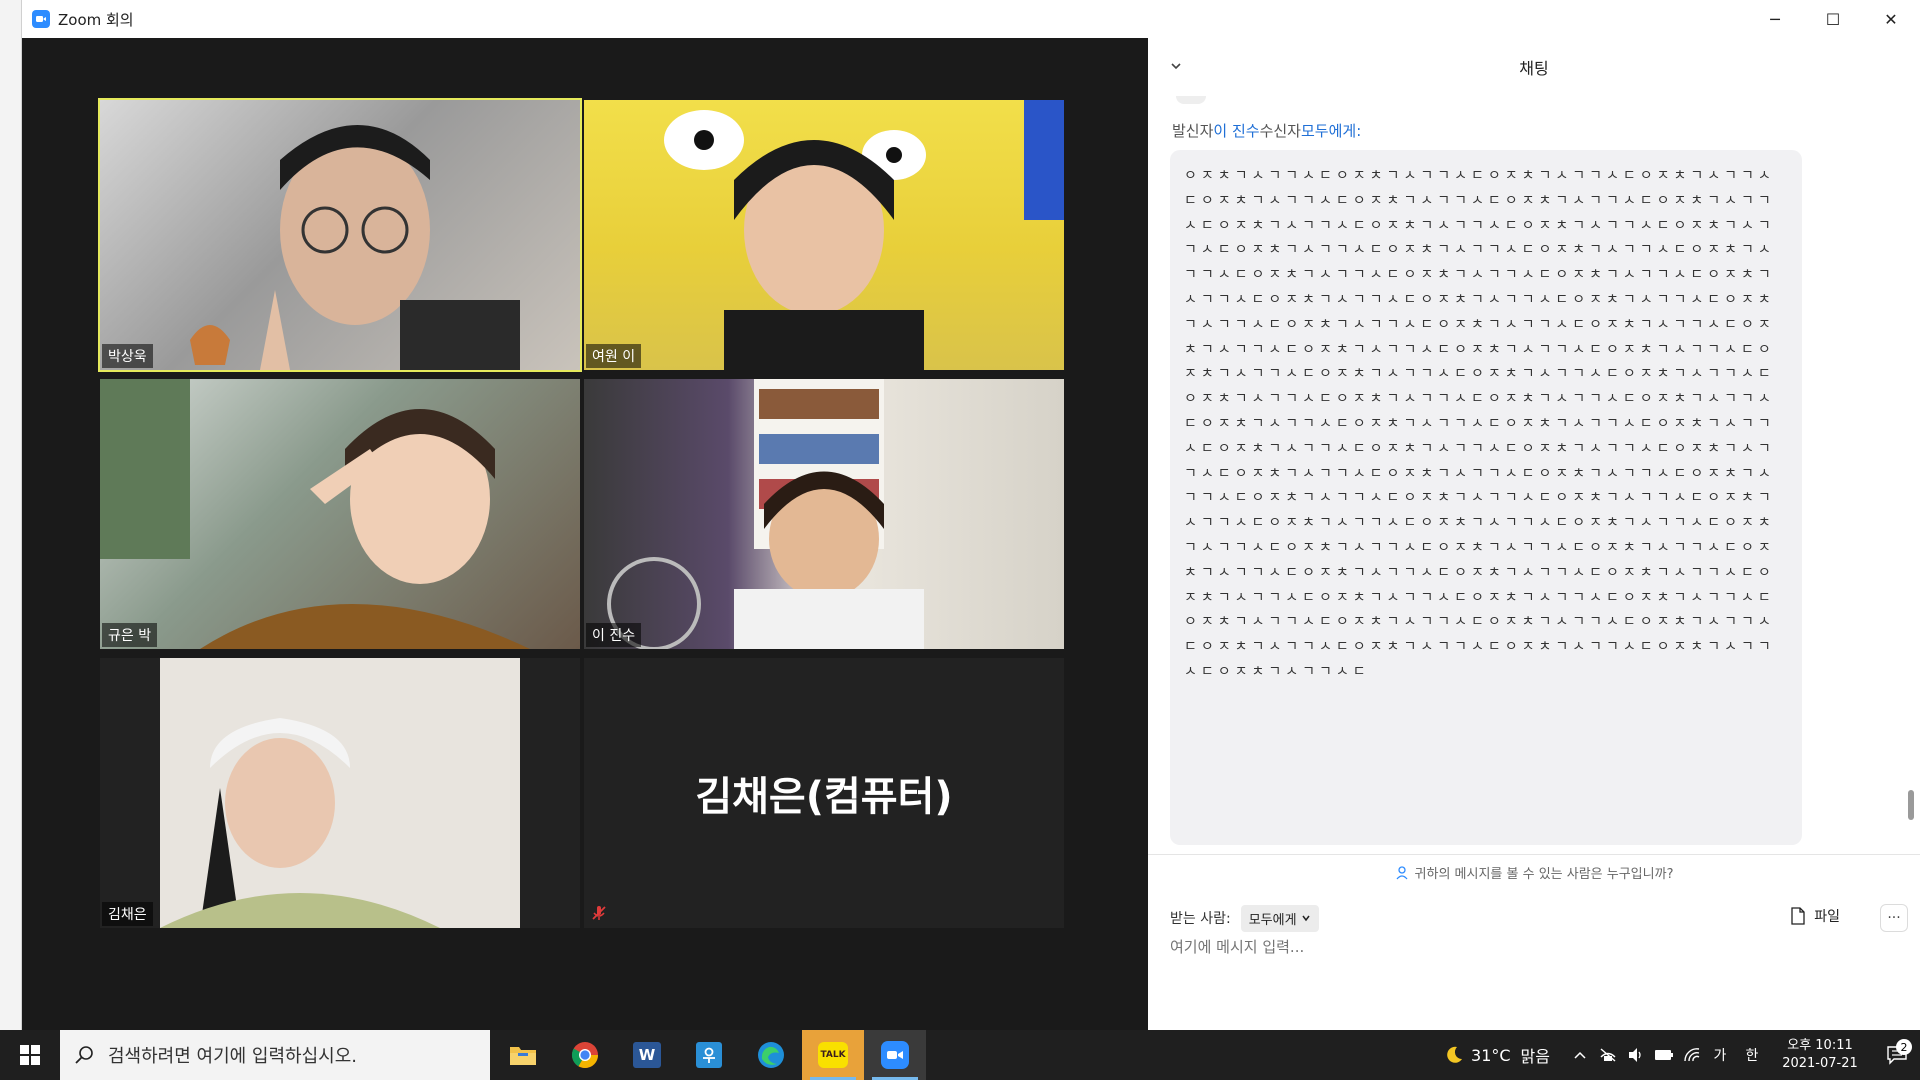  I want to click on person-icon, so click(1402, 872).